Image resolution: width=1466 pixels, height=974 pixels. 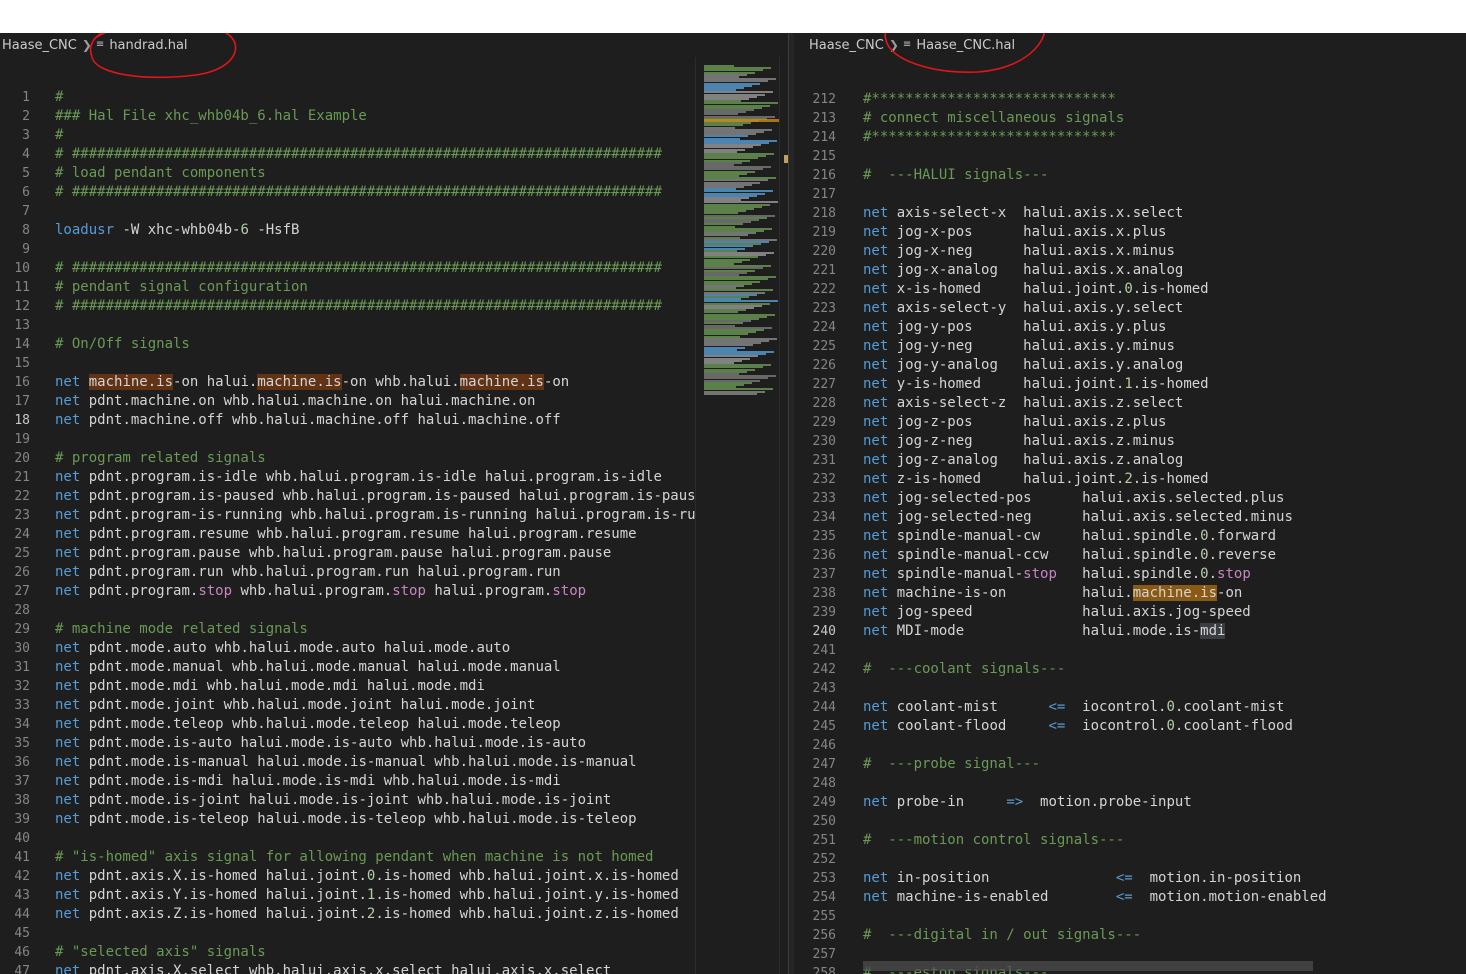 What do you see at coordinates (177, 230) in the screenshot?
I see `code-text: loadusr -W xhc-whb04b-6 -HsfB` at bounding box center [177, 230].